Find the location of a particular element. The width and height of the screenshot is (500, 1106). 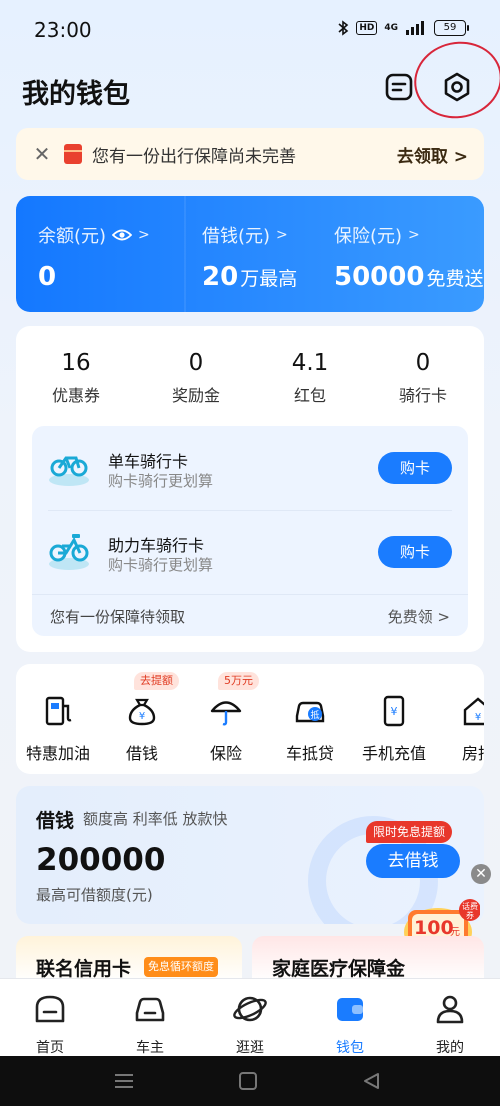

message-icon is located at coordinates (399, 87).